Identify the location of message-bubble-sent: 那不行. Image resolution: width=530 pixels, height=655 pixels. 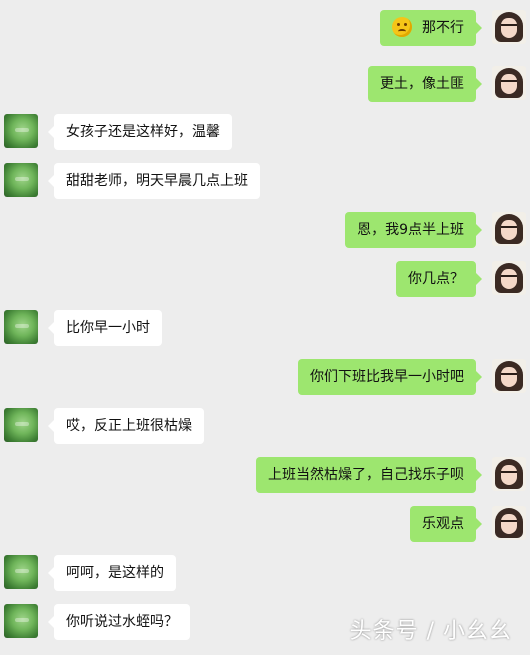
(431, 28).